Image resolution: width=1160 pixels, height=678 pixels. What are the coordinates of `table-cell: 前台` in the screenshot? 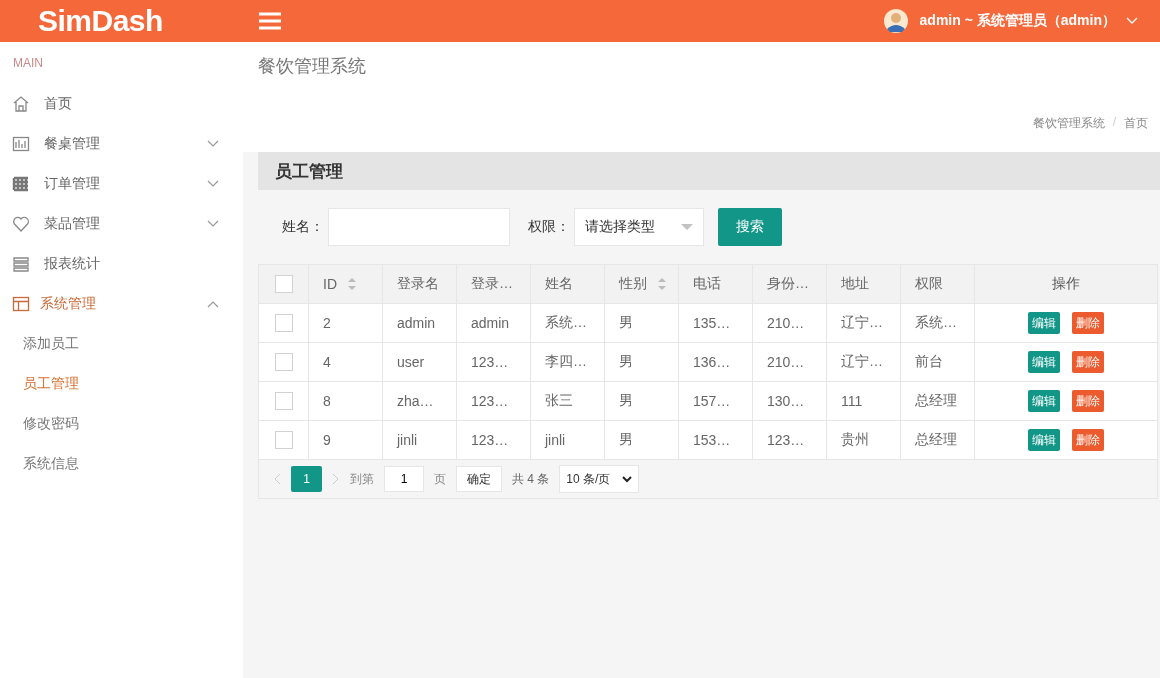 It's located at (938, 362).